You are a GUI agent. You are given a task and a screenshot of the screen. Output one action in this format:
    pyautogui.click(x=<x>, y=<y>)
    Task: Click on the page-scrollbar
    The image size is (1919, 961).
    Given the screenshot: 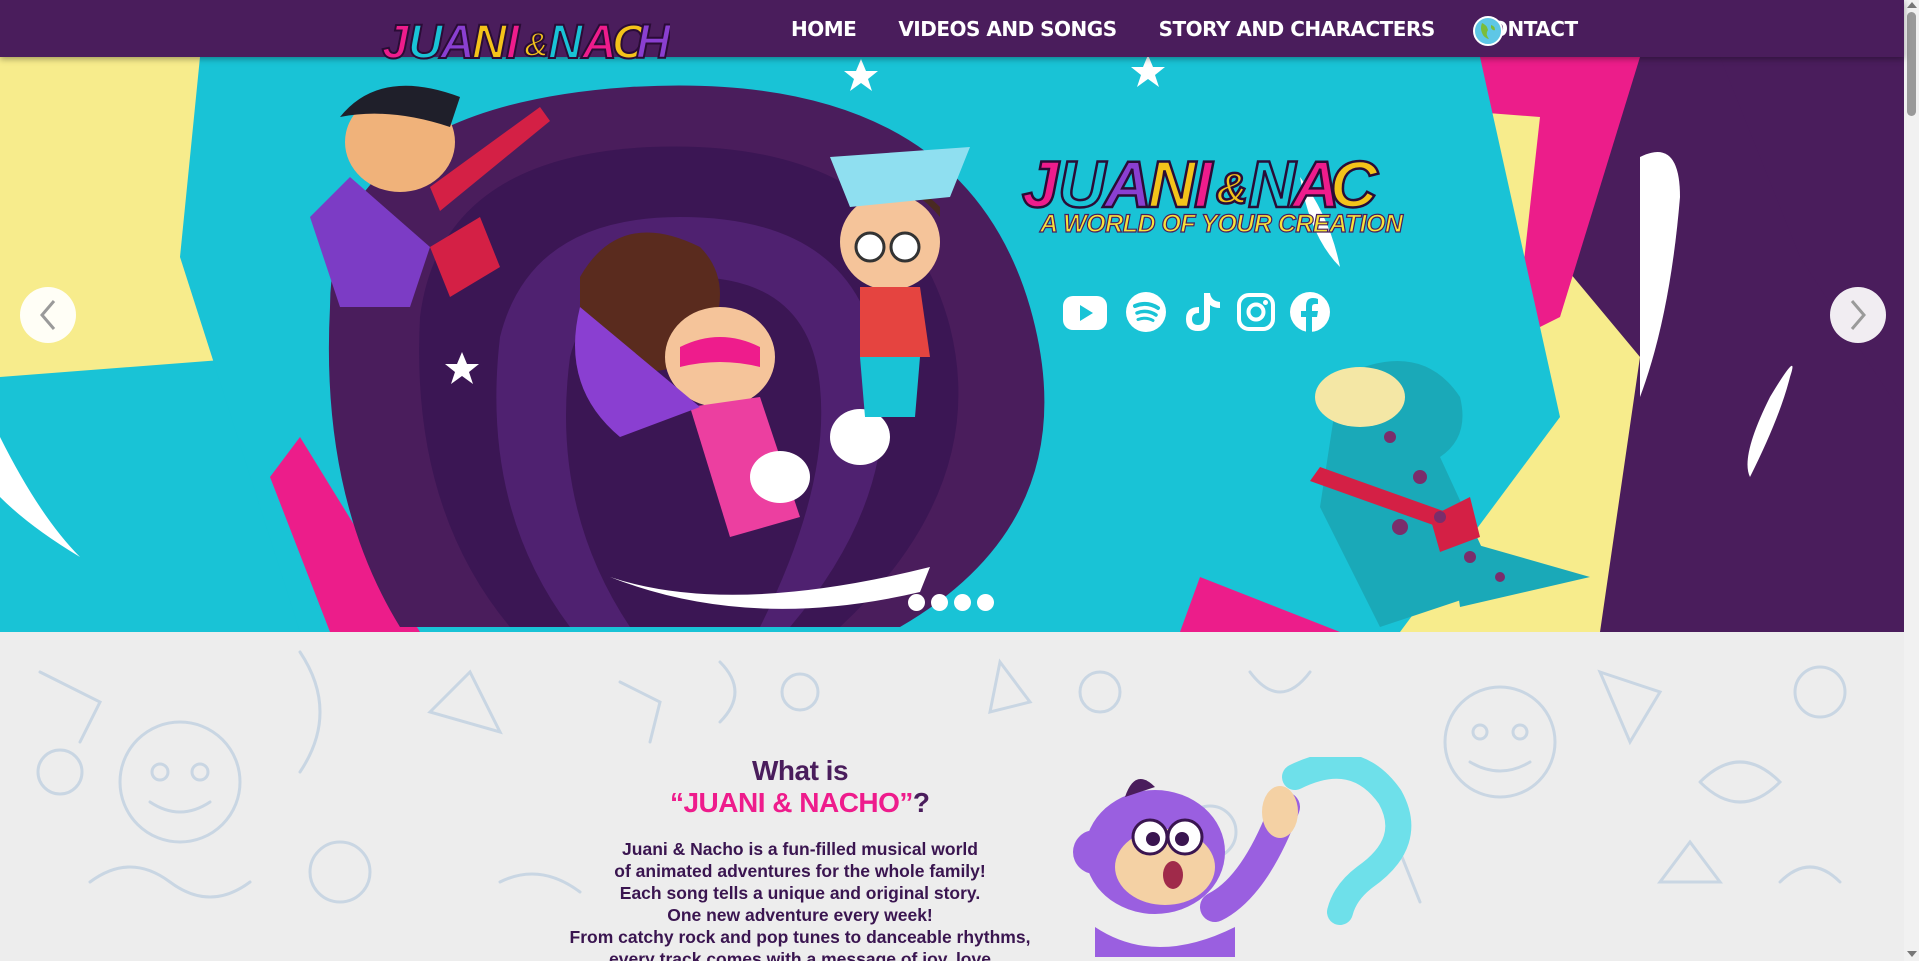 What is the action you would take?
    pyautogui.click(x=1911, y=480)
    